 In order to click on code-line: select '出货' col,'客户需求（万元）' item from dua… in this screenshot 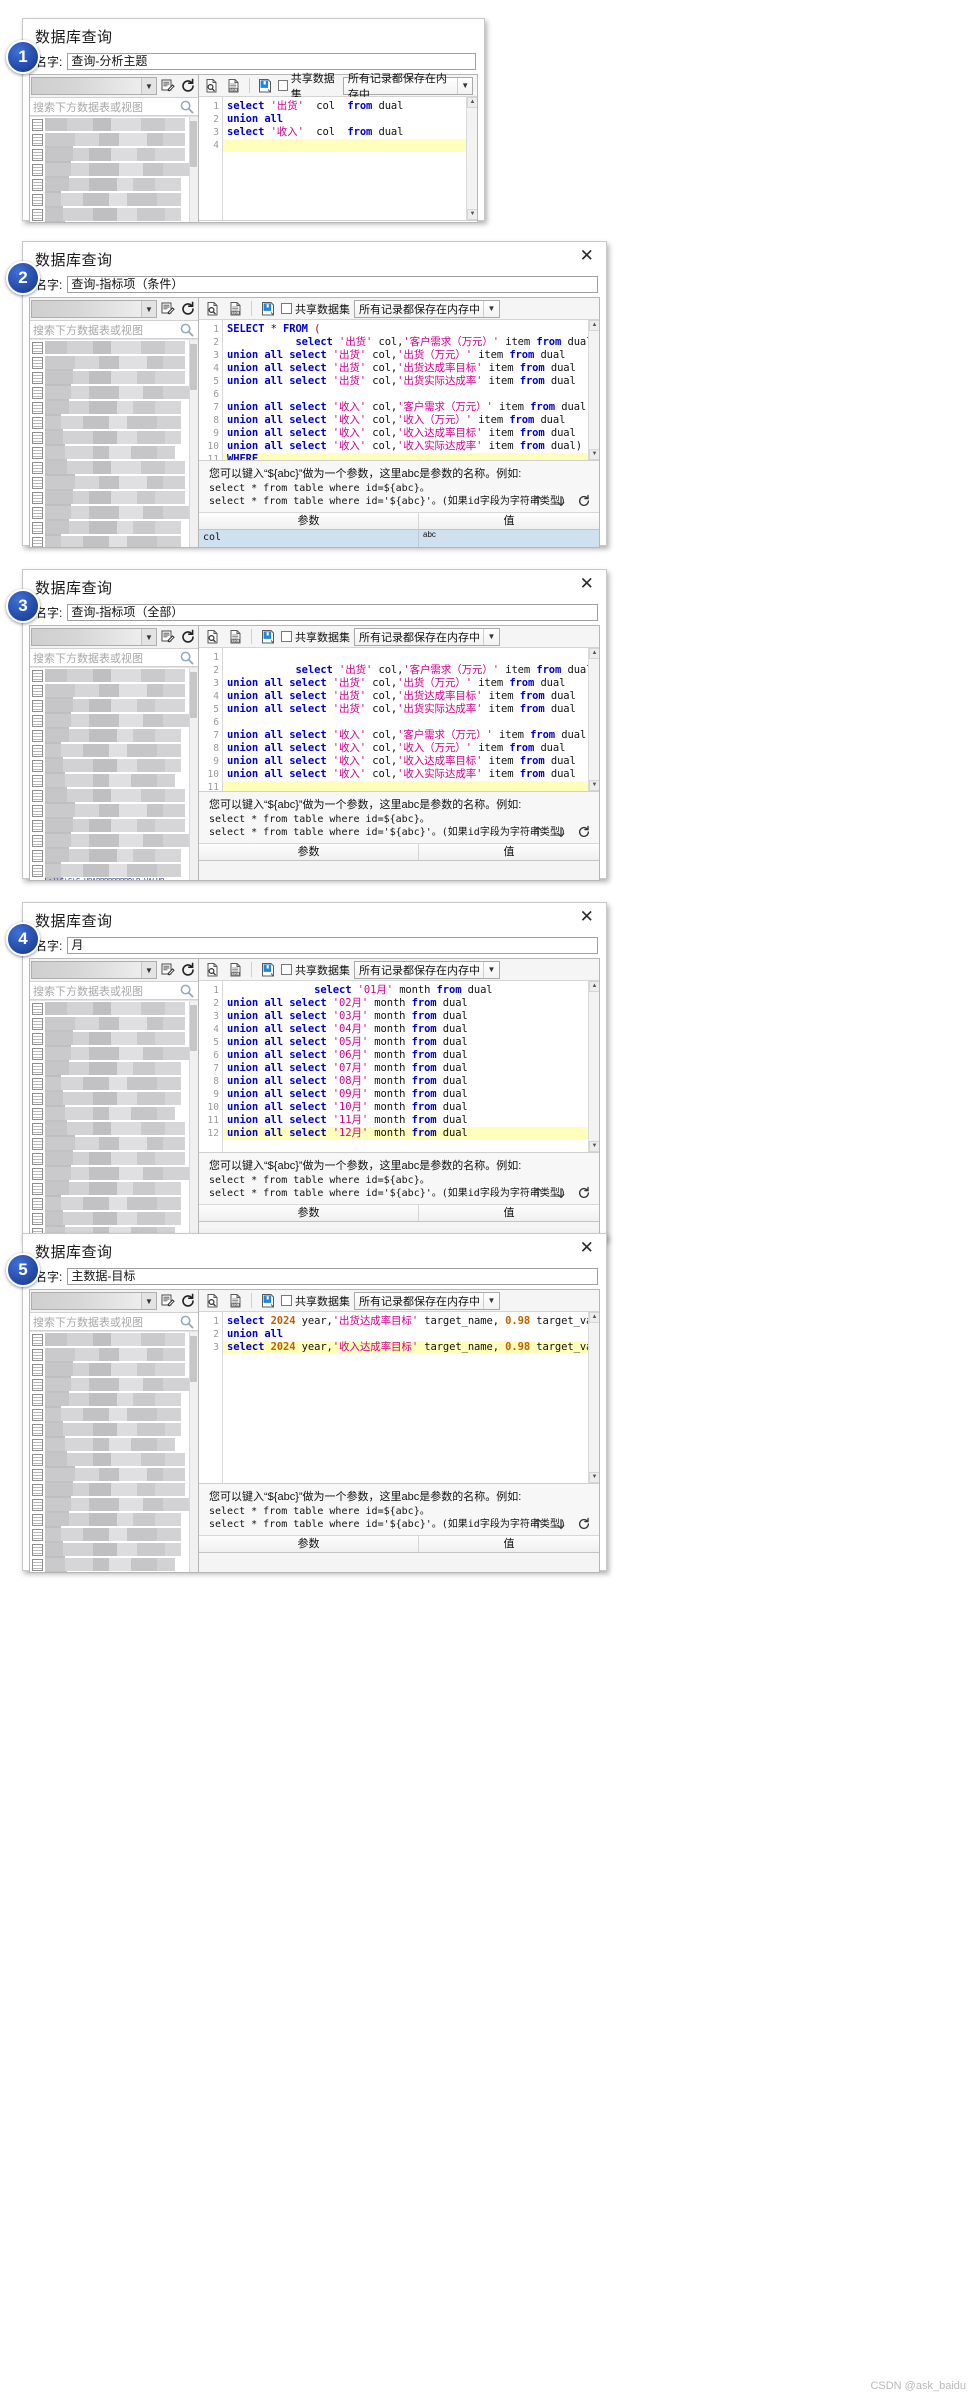, I will do `click(411, 342)`.